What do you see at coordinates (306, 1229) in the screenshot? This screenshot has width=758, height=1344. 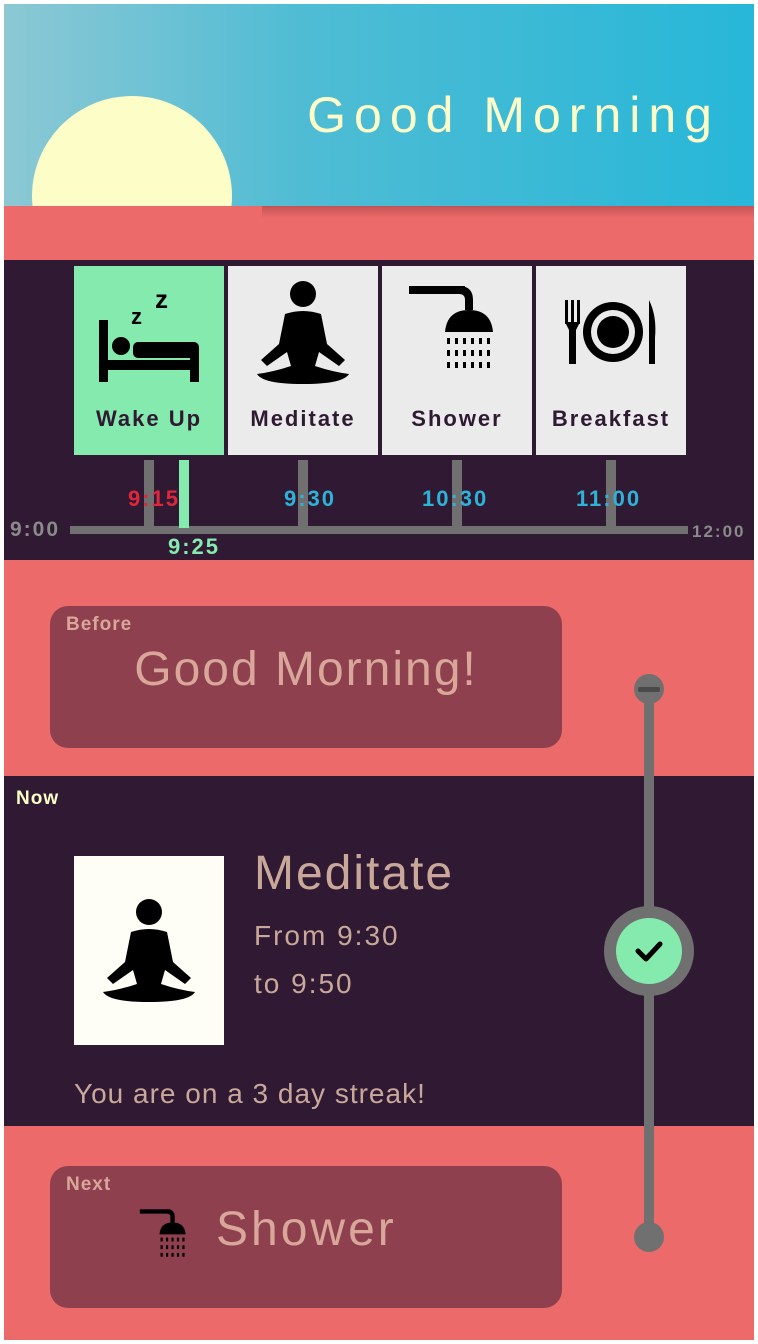 I see `next-title: Shower` at bounding box center [306, 1229].